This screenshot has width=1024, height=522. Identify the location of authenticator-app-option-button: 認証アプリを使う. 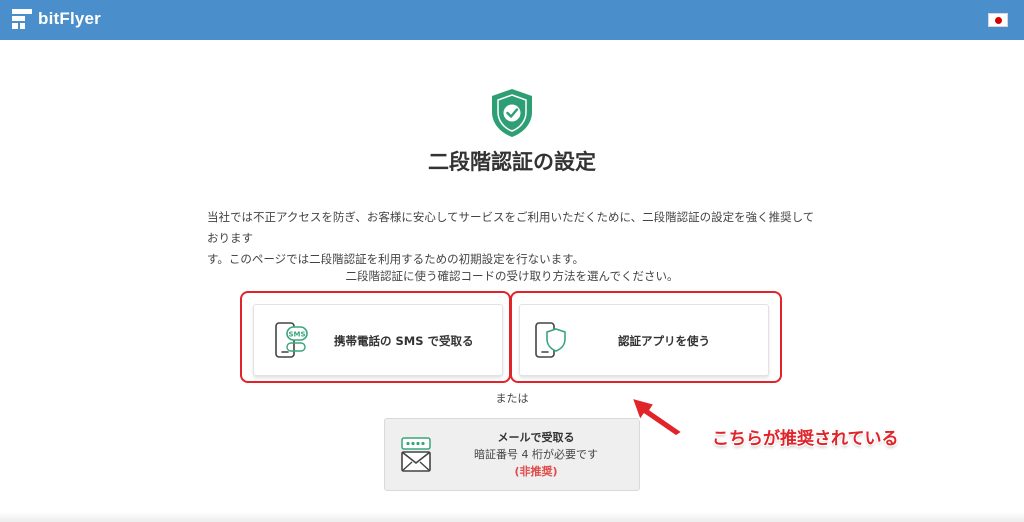
(644, 340).